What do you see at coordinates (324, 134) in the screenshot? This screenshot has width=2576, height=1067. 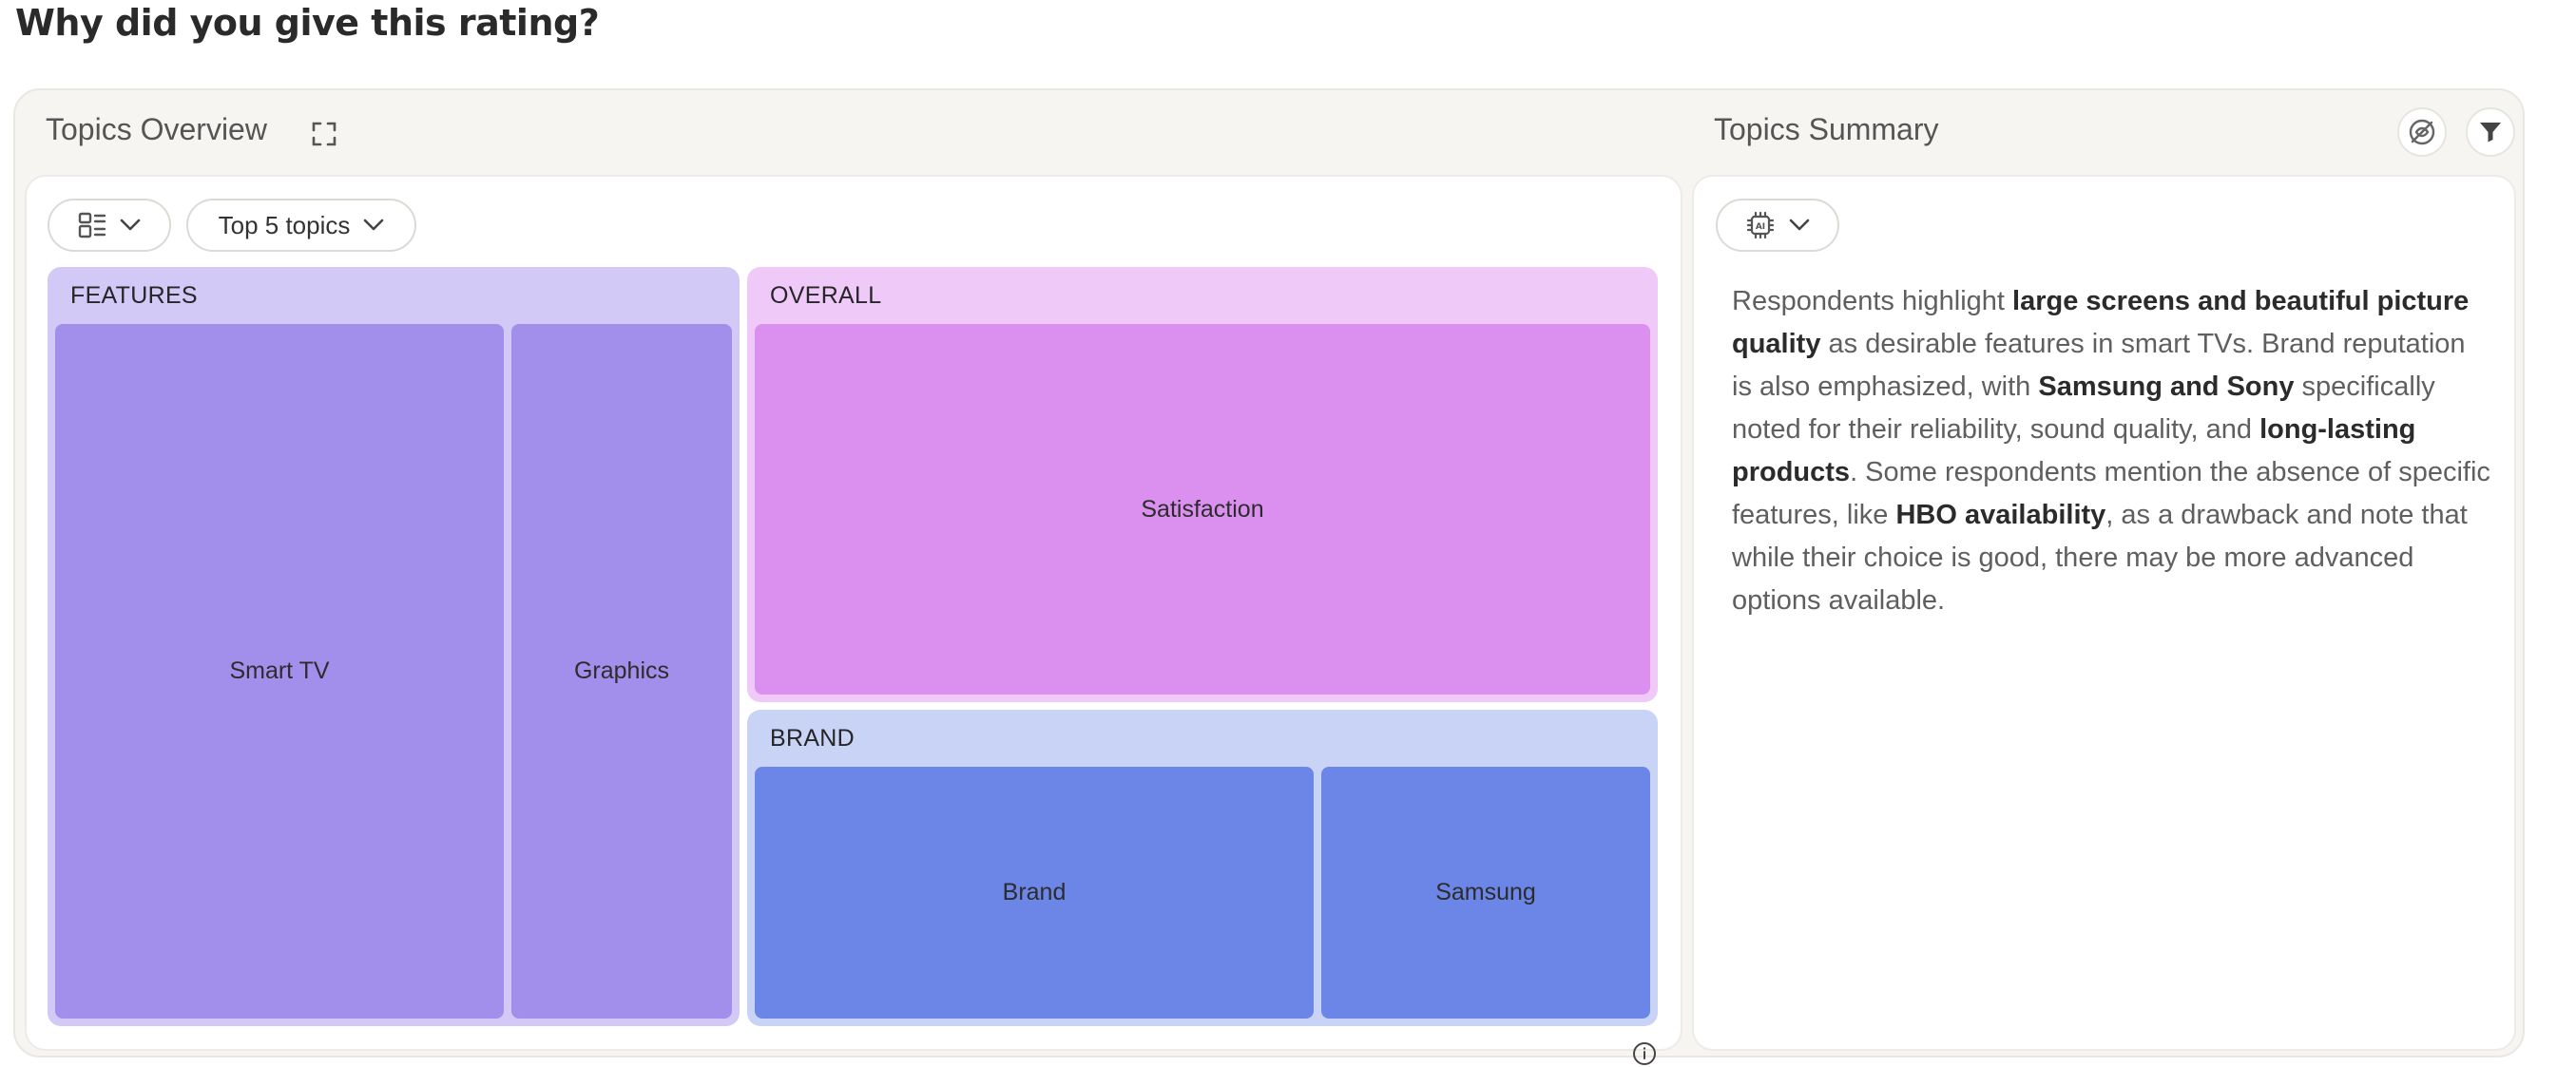 I see `expand-icon` at bounding box center [324, 134].